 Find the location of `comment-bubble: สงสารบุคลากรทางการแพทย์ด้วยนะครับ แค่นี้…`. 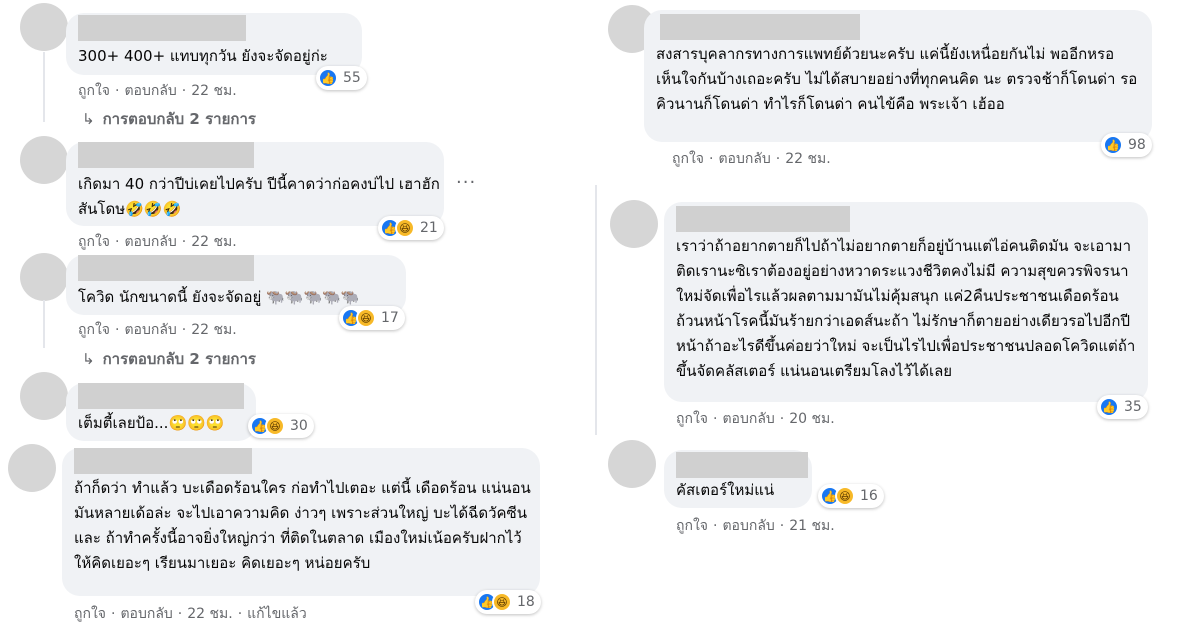

comment-bubble: สงสารบุคลากรทางการแพทย์ด้วยนะครับ แค่นี้… is located at coordinates (898, 76).